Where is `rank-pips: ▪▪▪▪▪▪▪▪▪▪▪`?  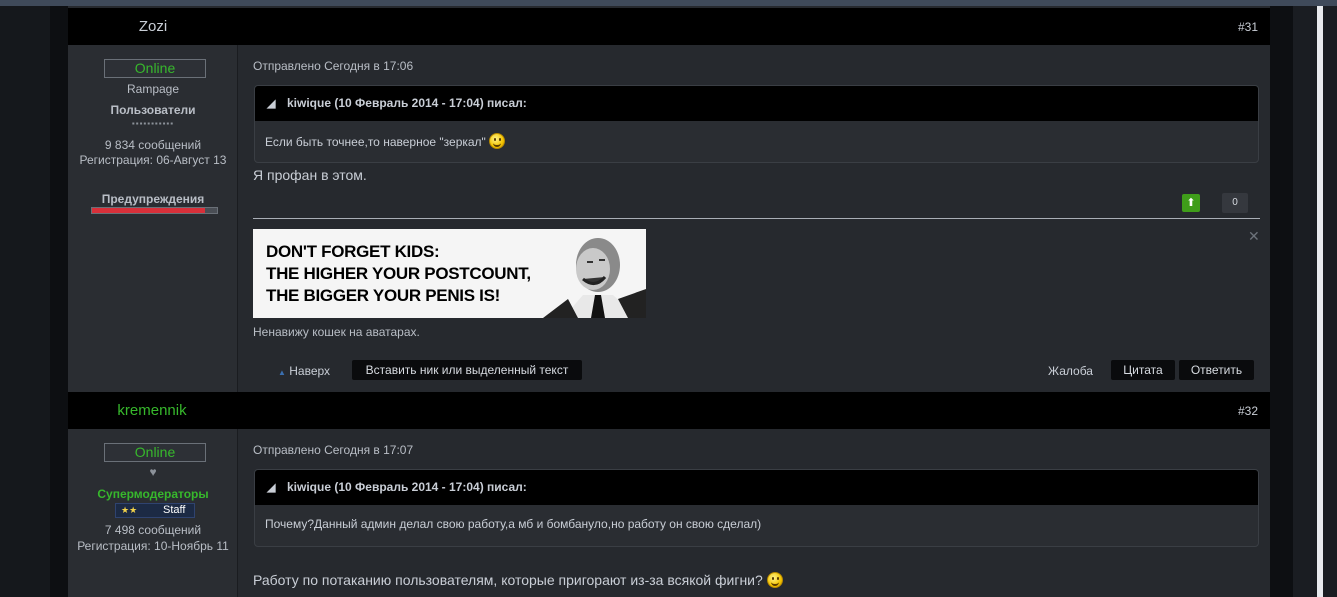 rank-pips: ▪▪▪▪▪▪▪▪▪▪▪ is located at coordinates (153, 123).